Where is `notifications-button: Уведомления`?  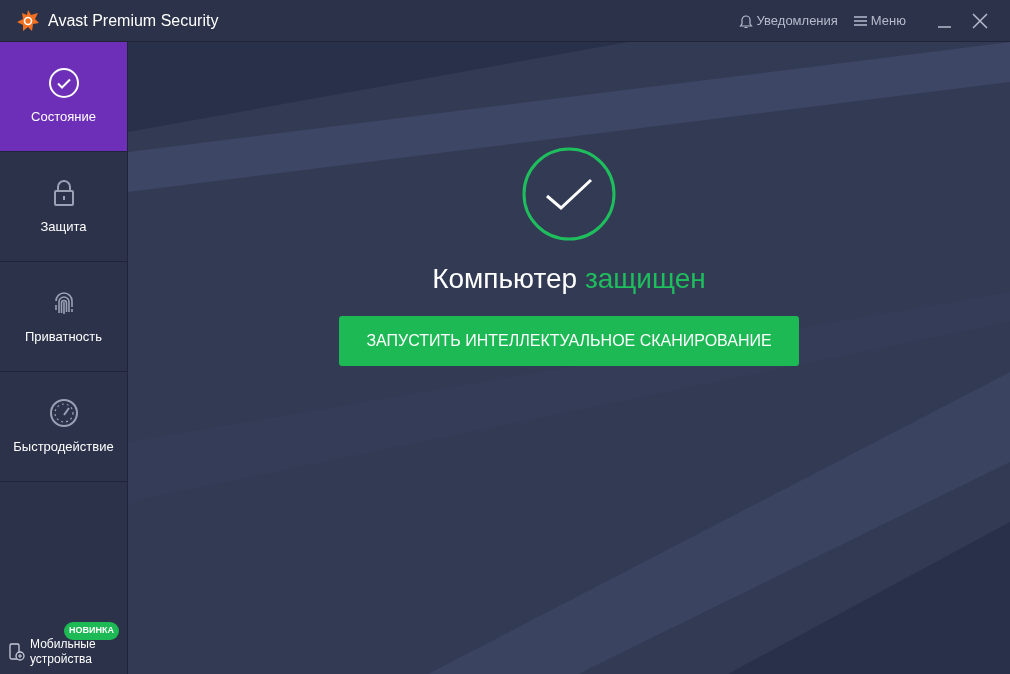
notifications-button: Уведомления is located at coordinates (788, 20).